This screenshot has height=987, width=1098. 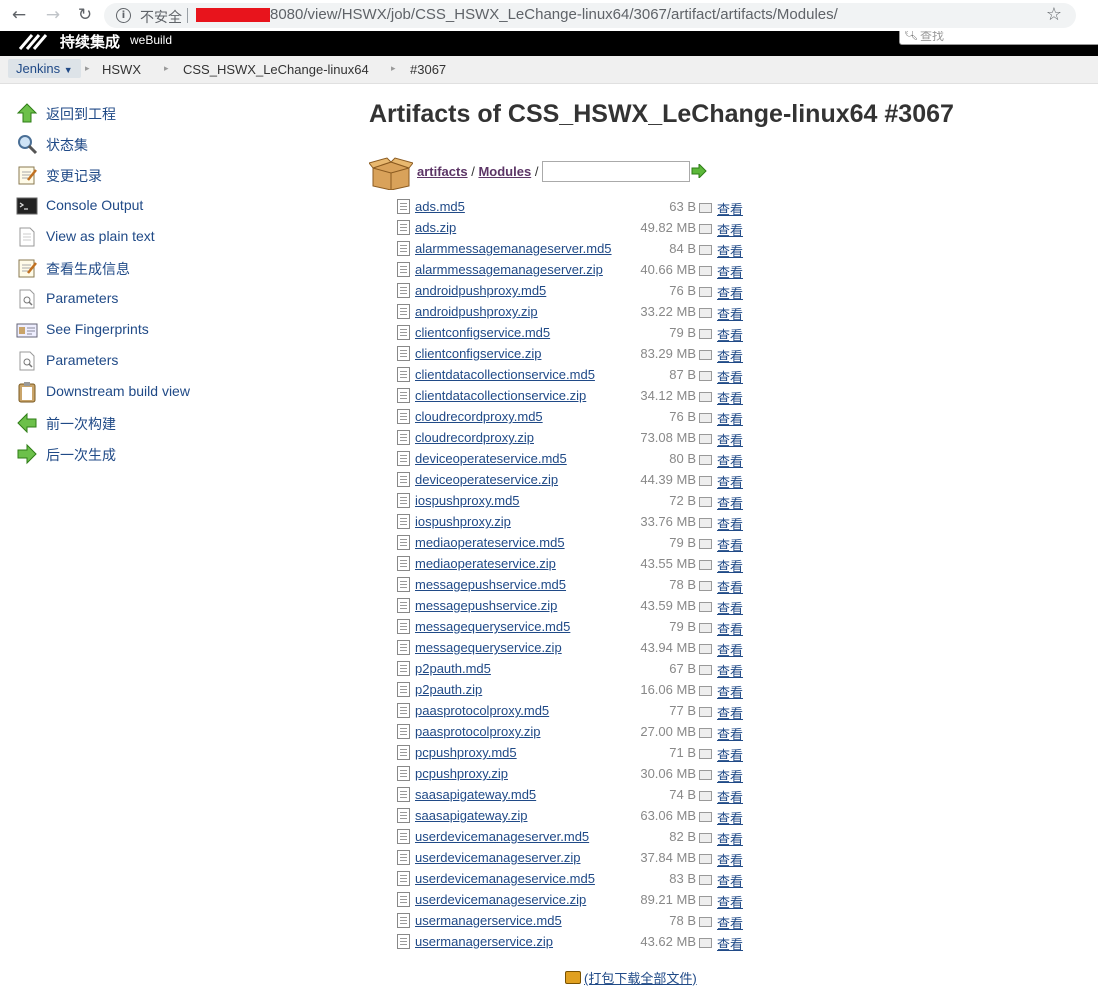 What do you see at coordinates (453, 668) in the screenshot?
I see `file-link: p2pauth.md5` at bounding box center [453, 668].